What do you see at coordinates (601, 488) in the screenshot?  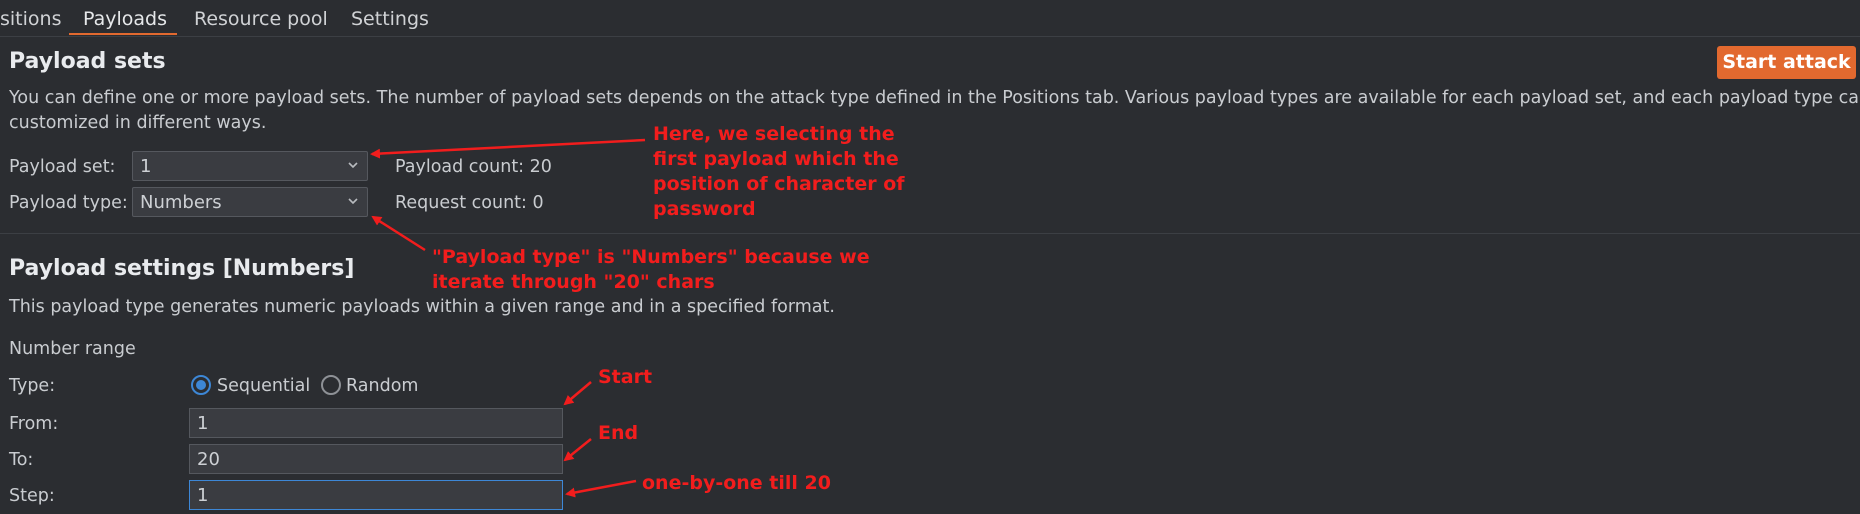 I see `arrow-to-step` at bounding box center [601, 488].